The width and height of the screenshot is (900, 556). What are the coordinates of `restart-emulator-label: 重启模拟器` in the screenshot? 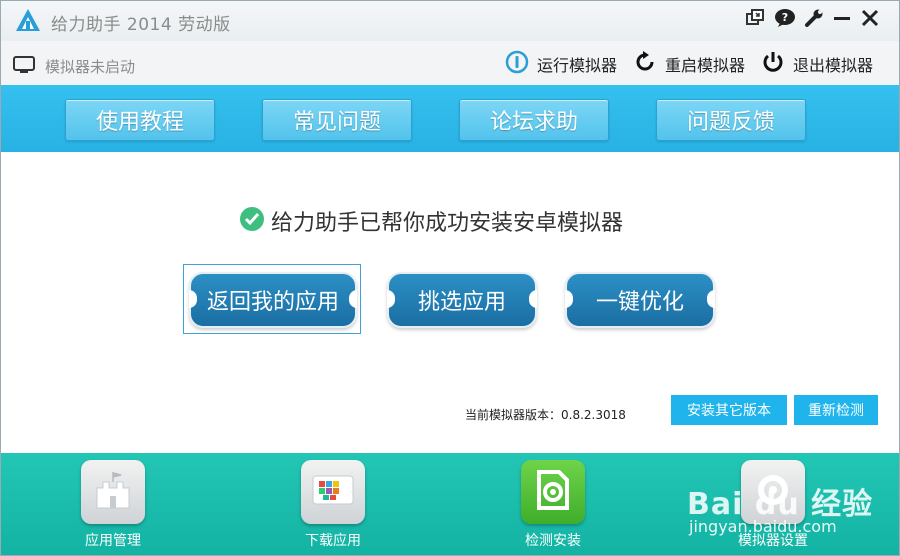 It's located at (705, 65).